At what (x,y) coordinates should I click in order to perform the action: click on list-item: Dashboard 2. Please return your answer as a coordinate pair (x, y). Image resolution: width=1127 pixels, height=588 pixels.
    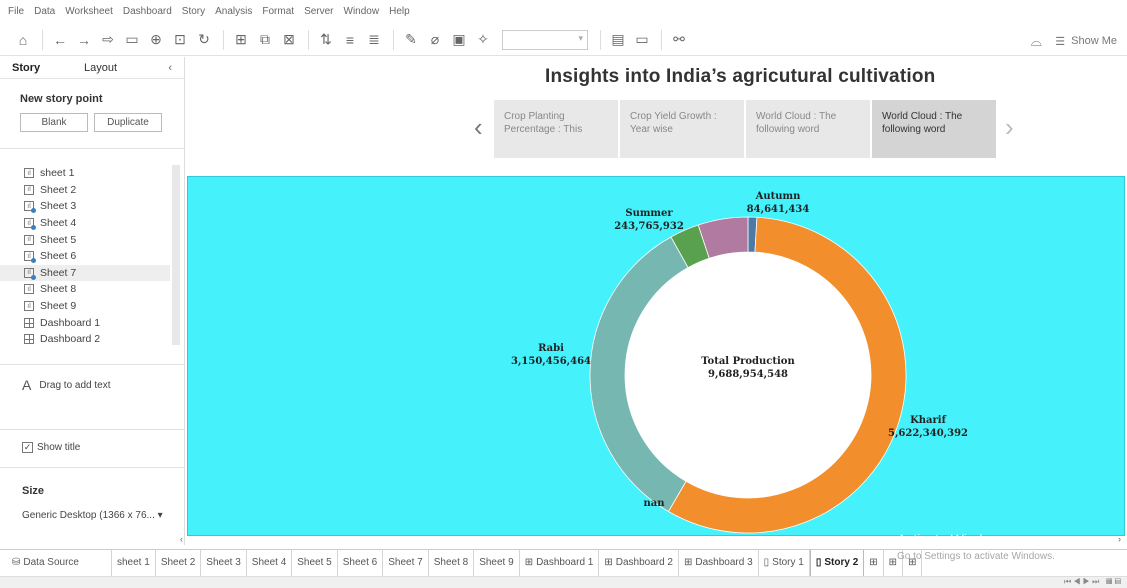
    Looking at the image, I should click on (97, 339).